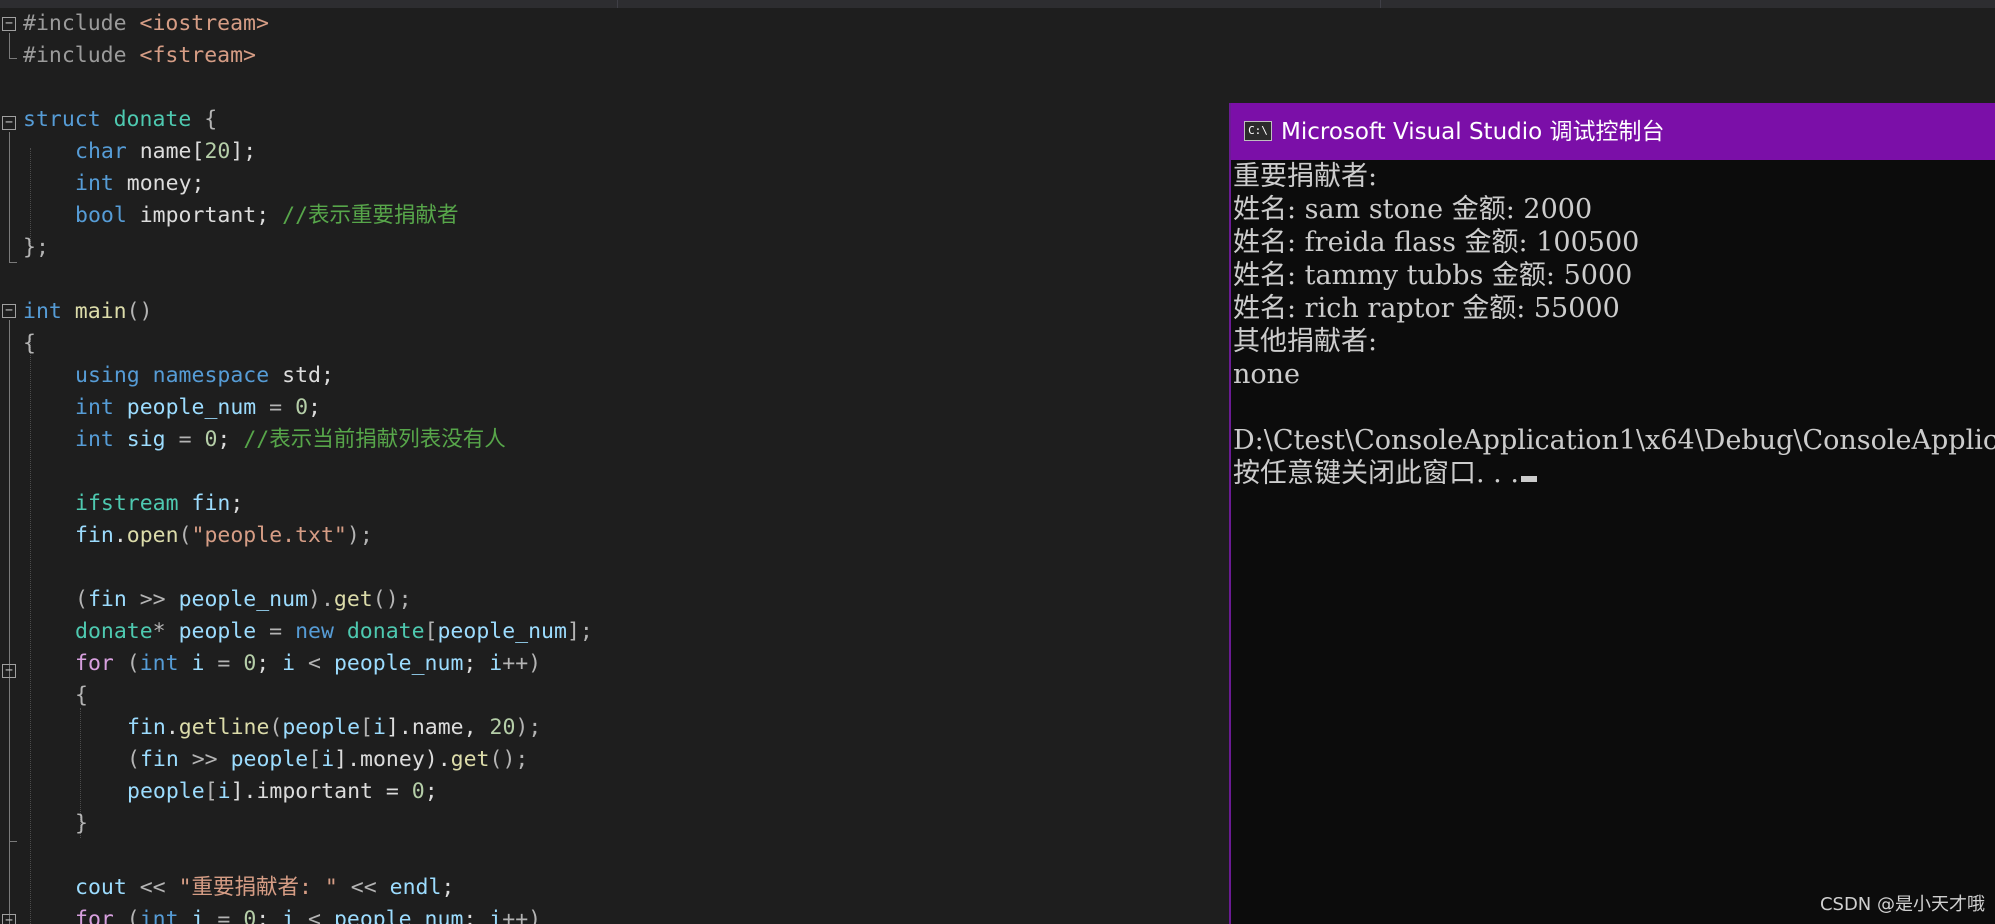  Describe the element at coordinates (522, 915) in the screenshot. I see `code-token: ++)` at that location.